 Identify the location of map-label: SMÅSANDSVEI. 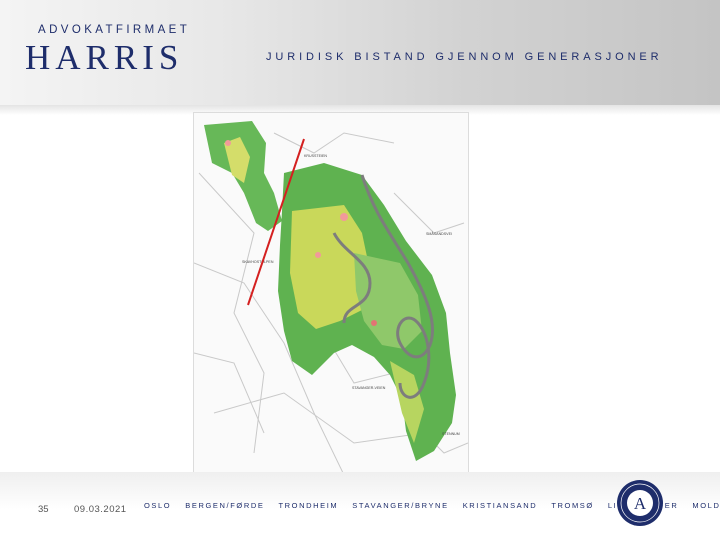
(439, 233).